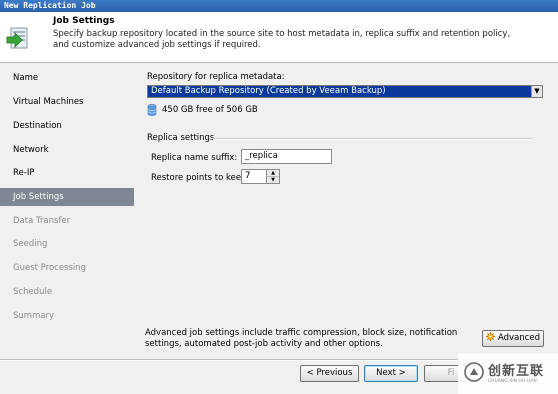 This screenshot has width=558, height=394. I want to click on sidebar-item-guest-processing: Guest Processing, so click(50, 268).